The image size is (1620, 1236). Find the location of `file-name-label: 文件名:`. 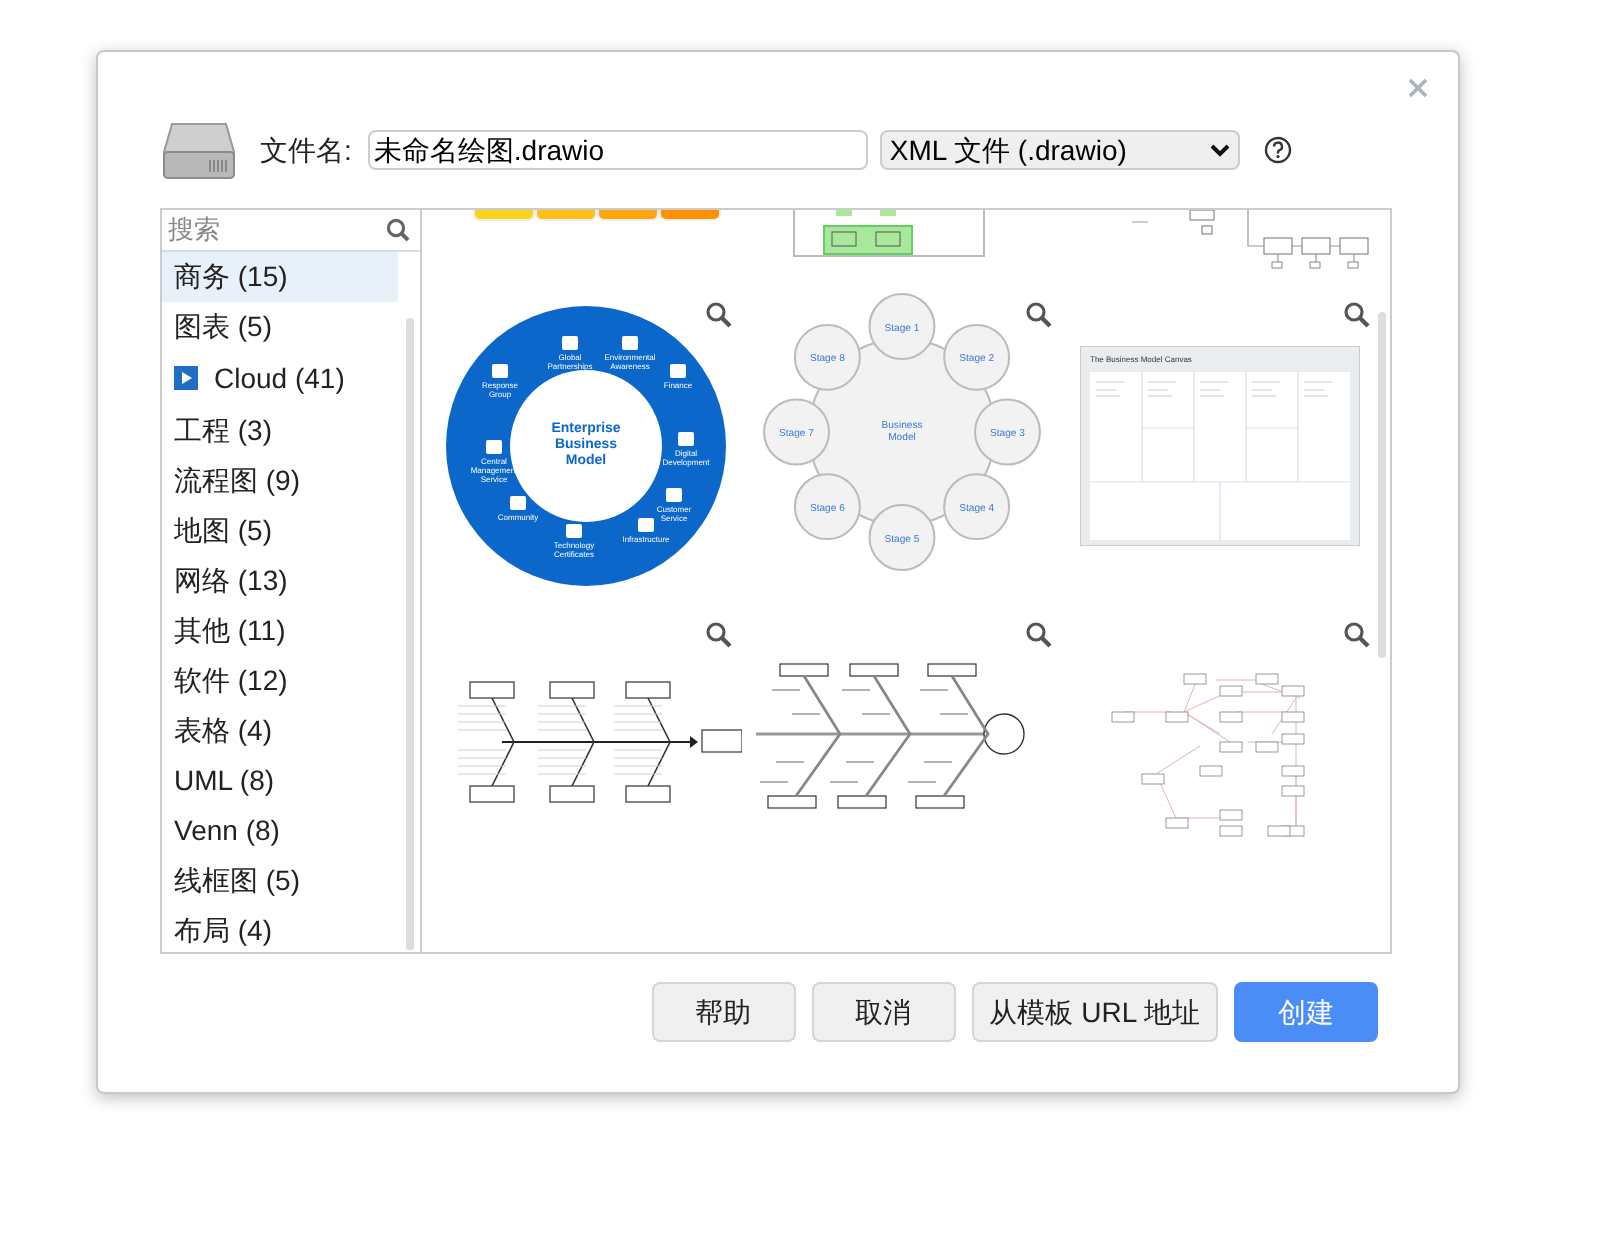

file-name-label: 文件名: is located at coordinates (306, 150).